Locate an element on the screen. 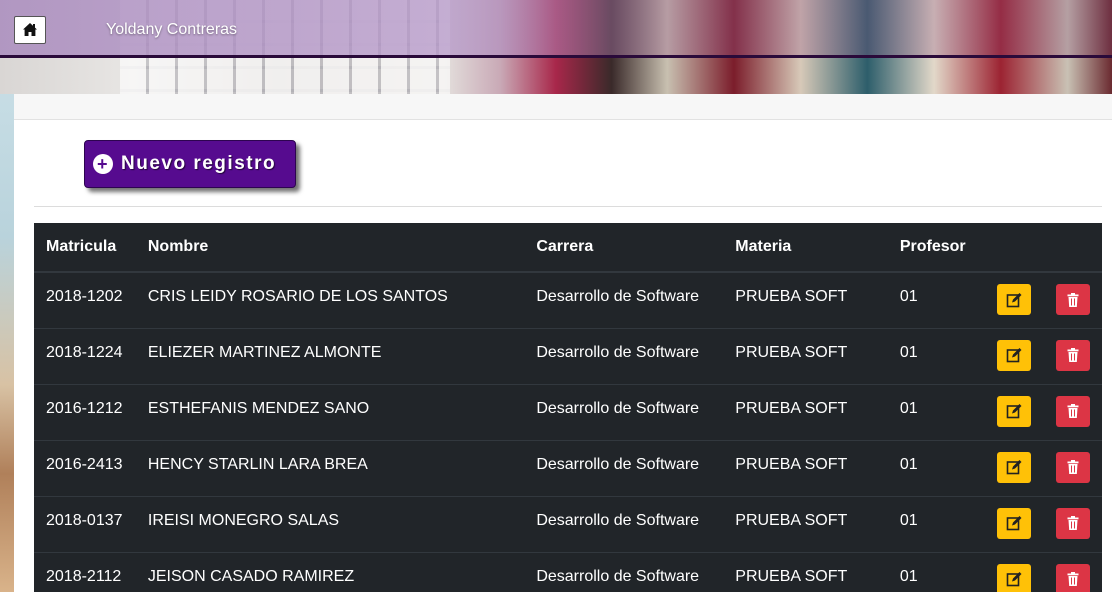  column-header-nombre: Nombre is located at coordinates (330, 248).